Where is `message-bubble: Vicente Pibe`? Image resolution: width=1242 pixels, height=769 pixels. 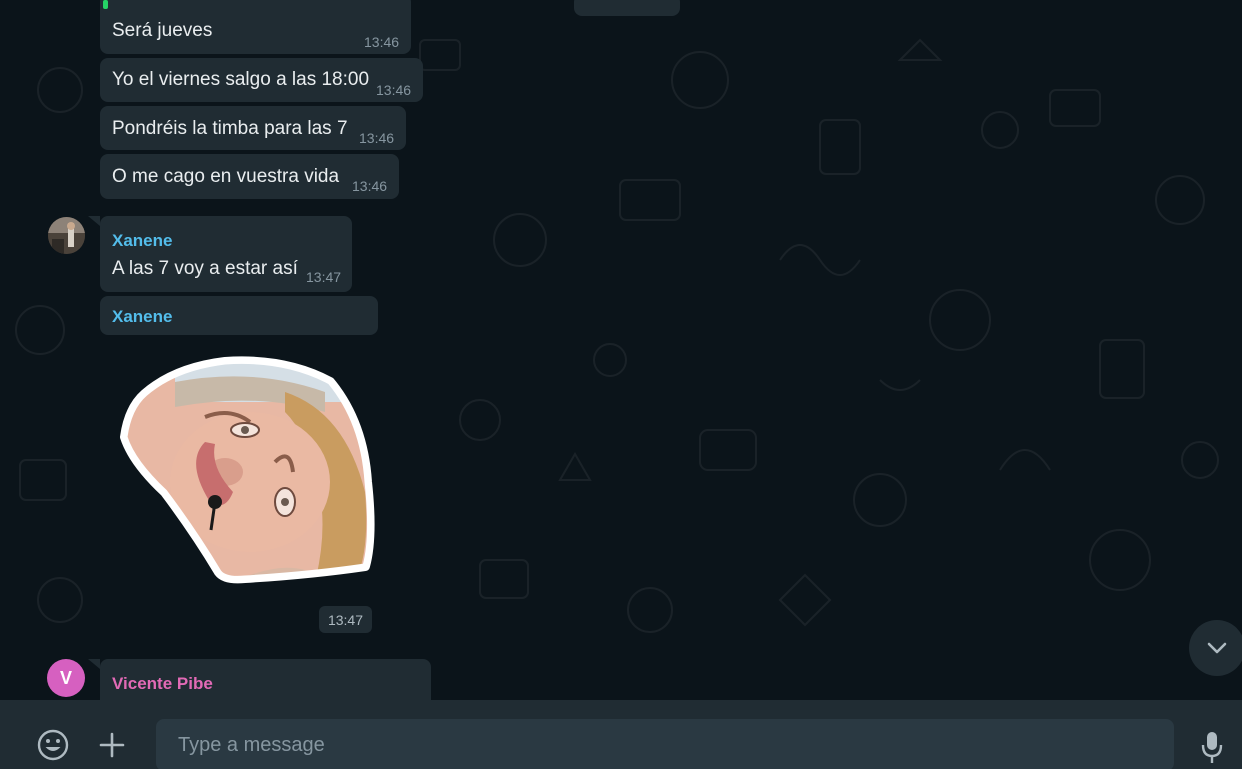
message-bubble: Vicente Pibe is located at coordinates (265, 679).